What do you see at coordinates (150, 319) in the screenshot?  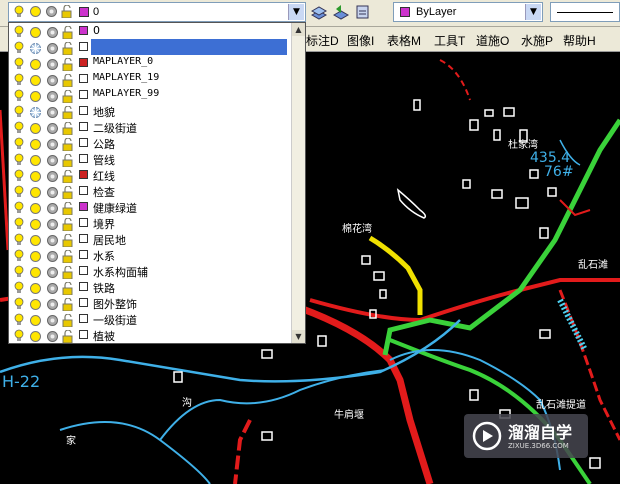 I see `layer-row: 一级街道` at bounding box center [150, 319].